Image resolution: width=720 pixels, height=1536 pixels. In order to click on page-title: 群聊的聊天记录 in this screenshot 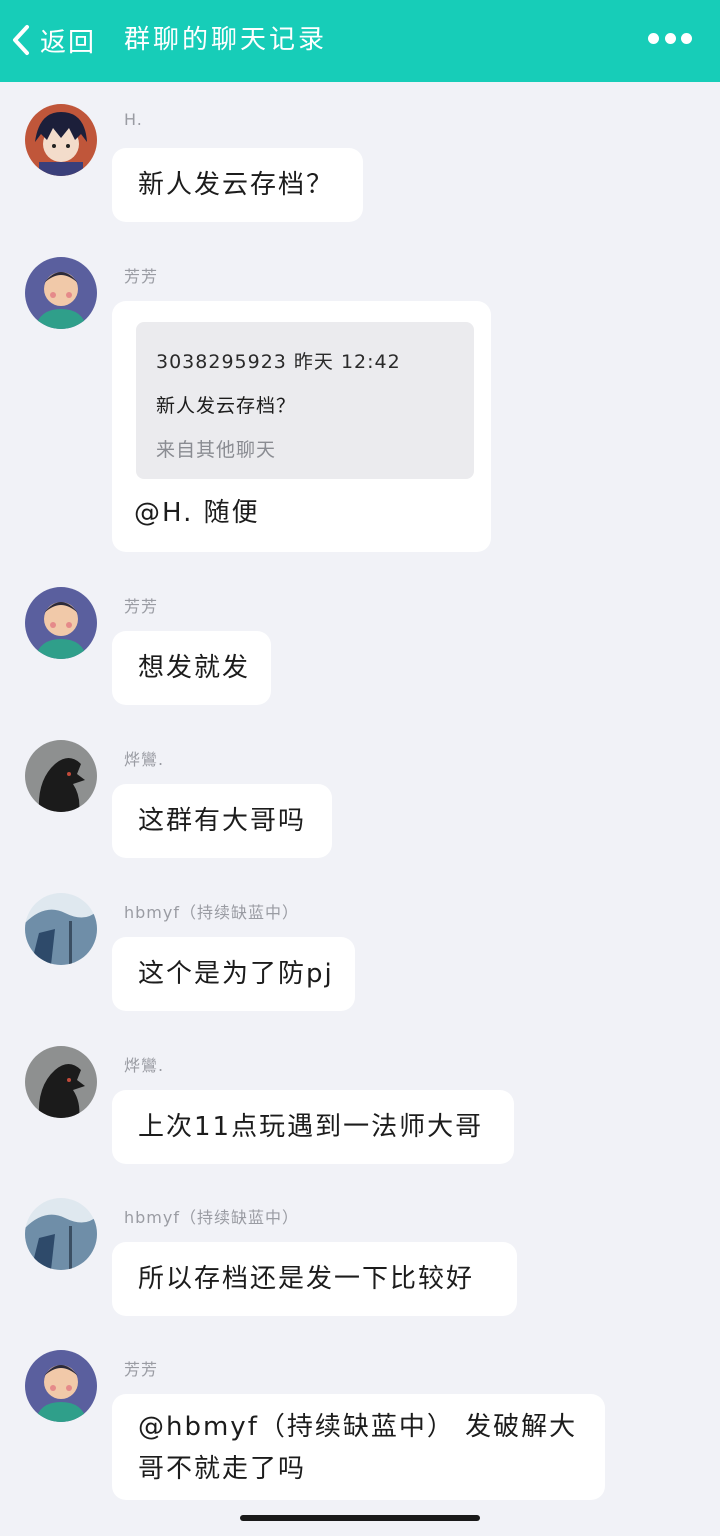, I will do `click(226, 40)`.